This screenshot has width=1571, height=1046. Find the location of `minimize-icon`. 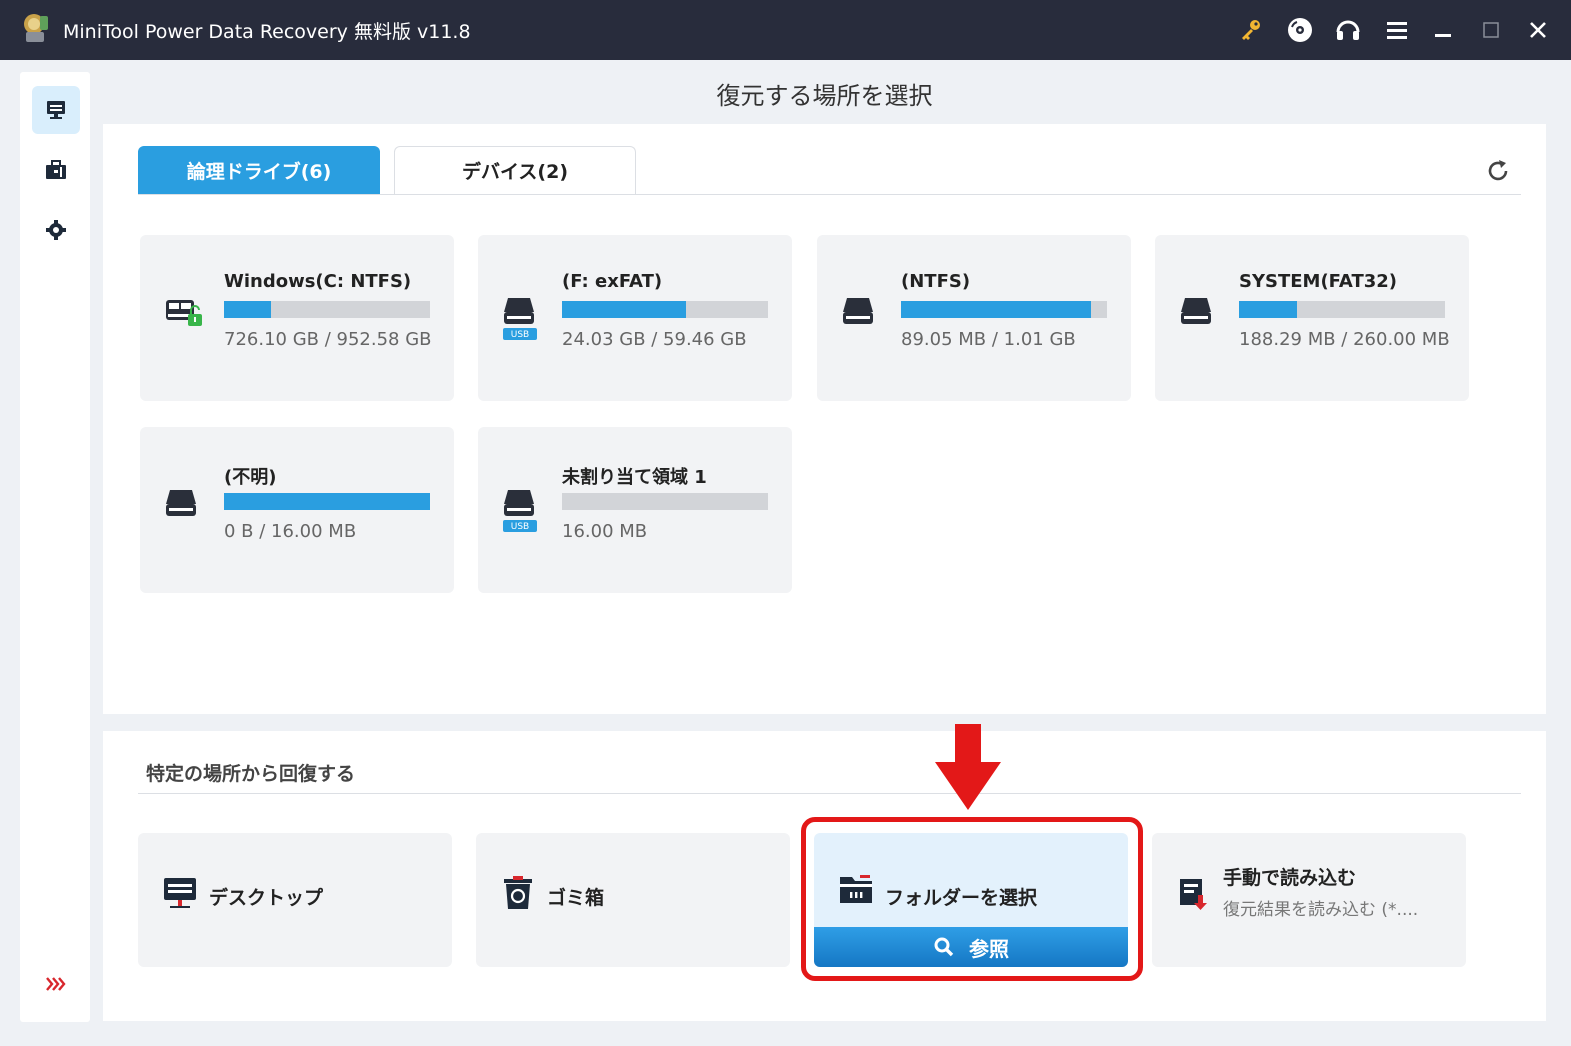

minimize-icon is located at coordinates (1443, 30).